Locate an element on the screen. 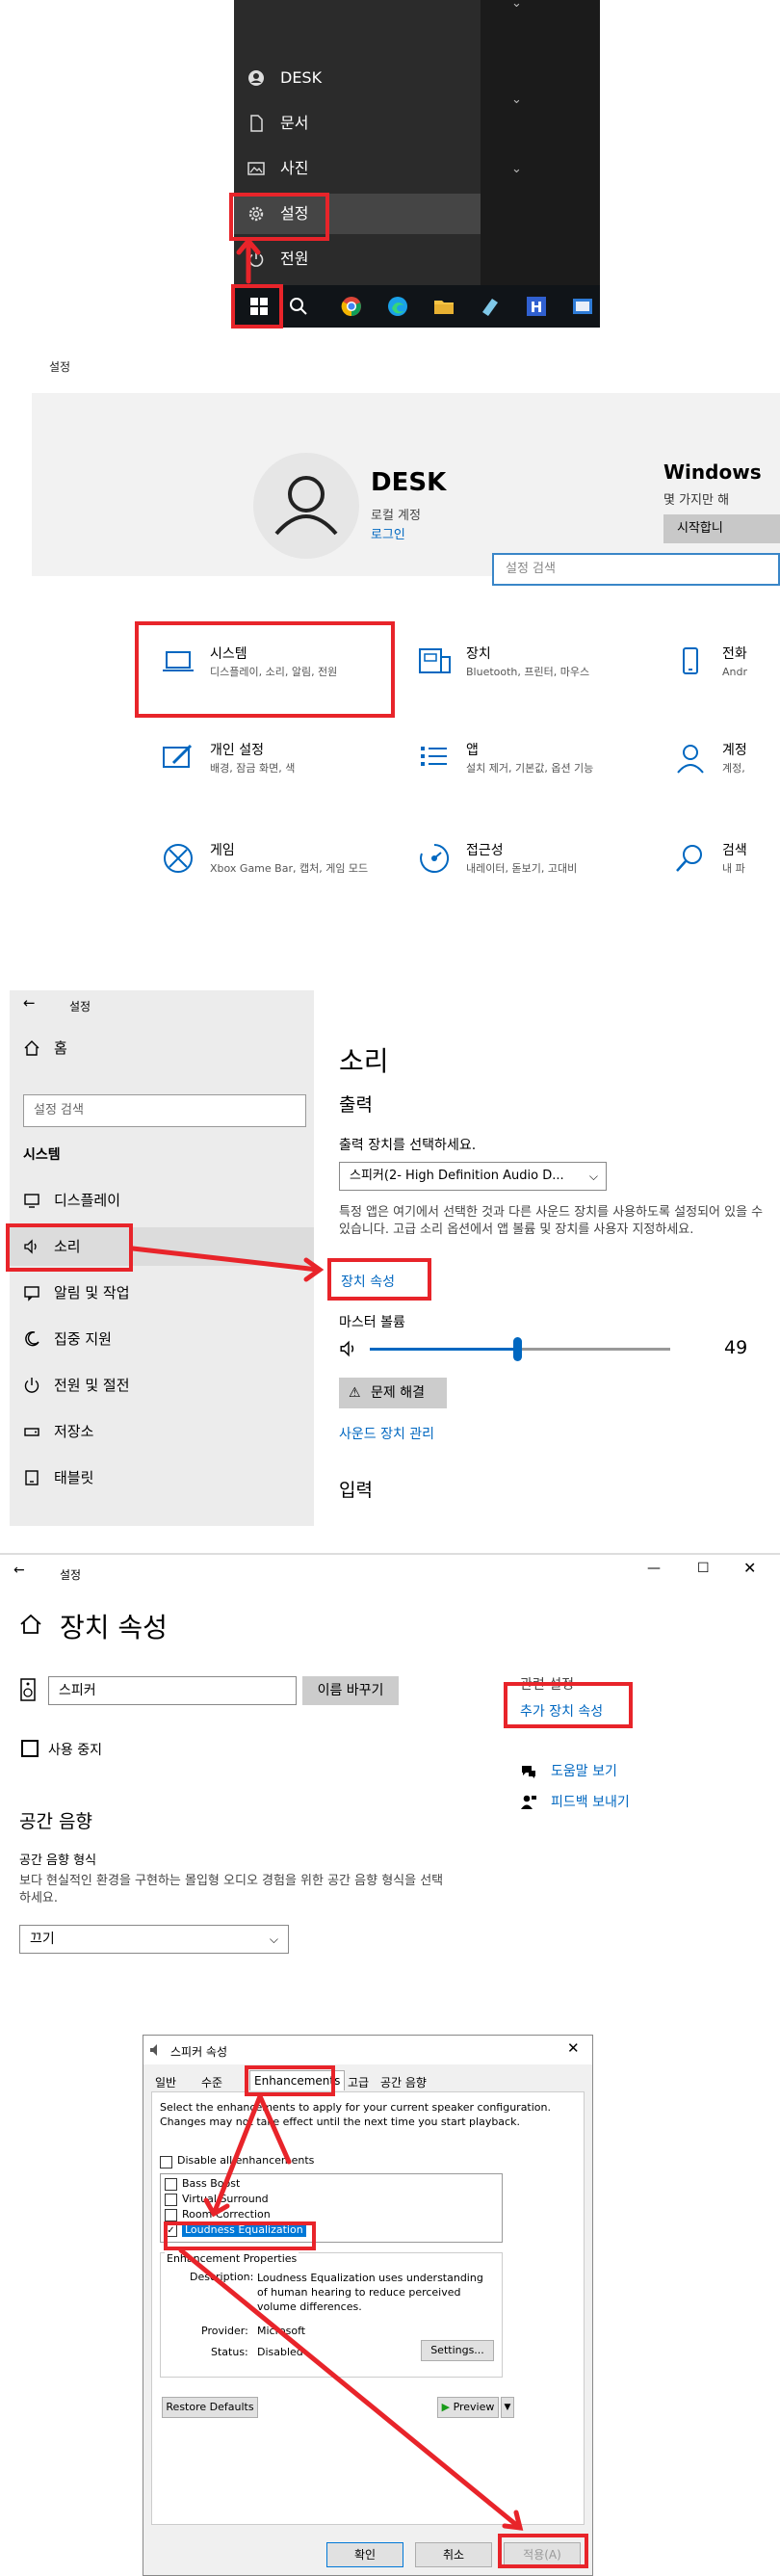 The width and height of the screenshot is (780, 2576). restore-defaults-button: Restore Defaults is located at coordinates (210, 2407).